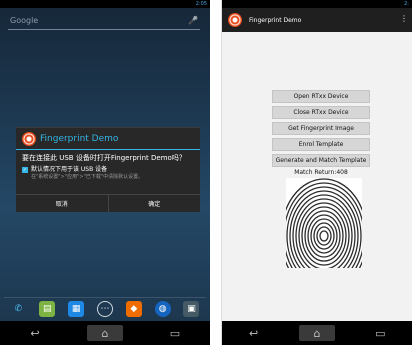 Image resolution: width=412 pixels, height=345 pixels. I want to click on microphone-icon: 🎤, so click(193, 21).